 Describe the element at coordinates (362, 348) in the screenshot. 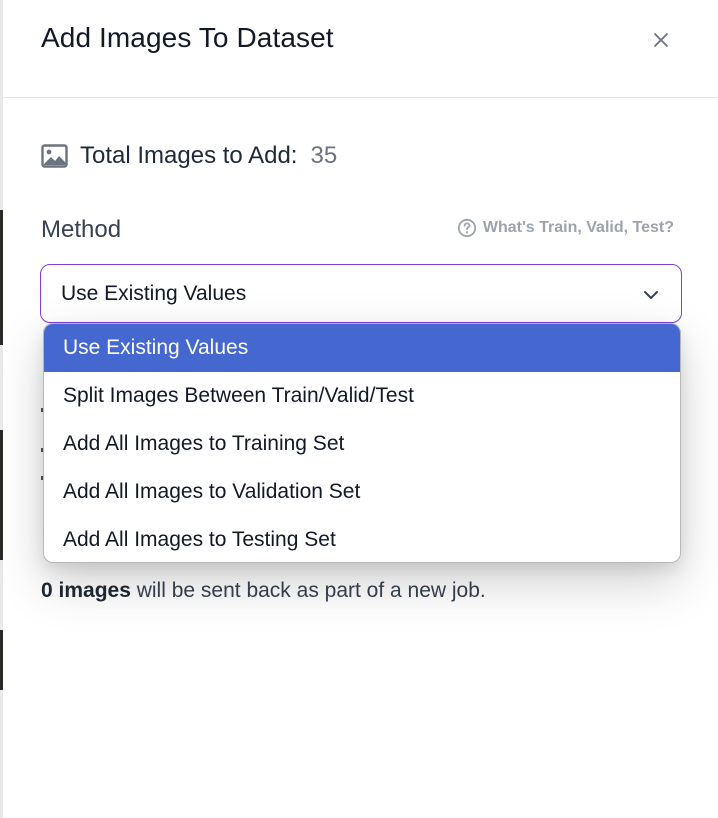

I see `option-use-existing-values: Use Existing Values` at that location.